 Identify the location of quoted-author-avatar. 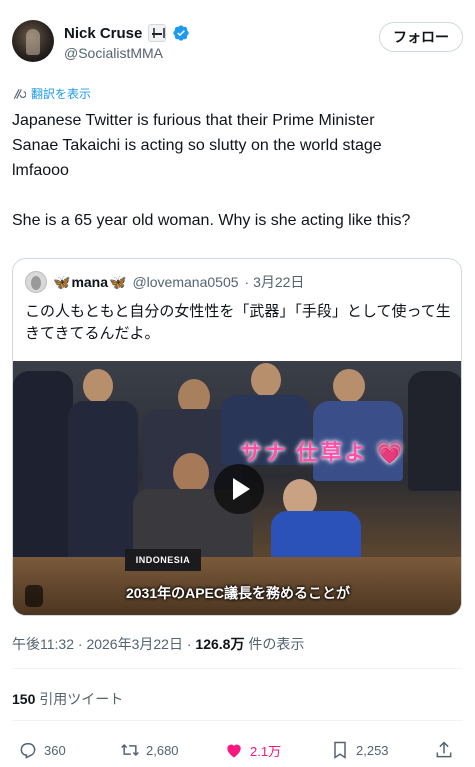
(36, 282).